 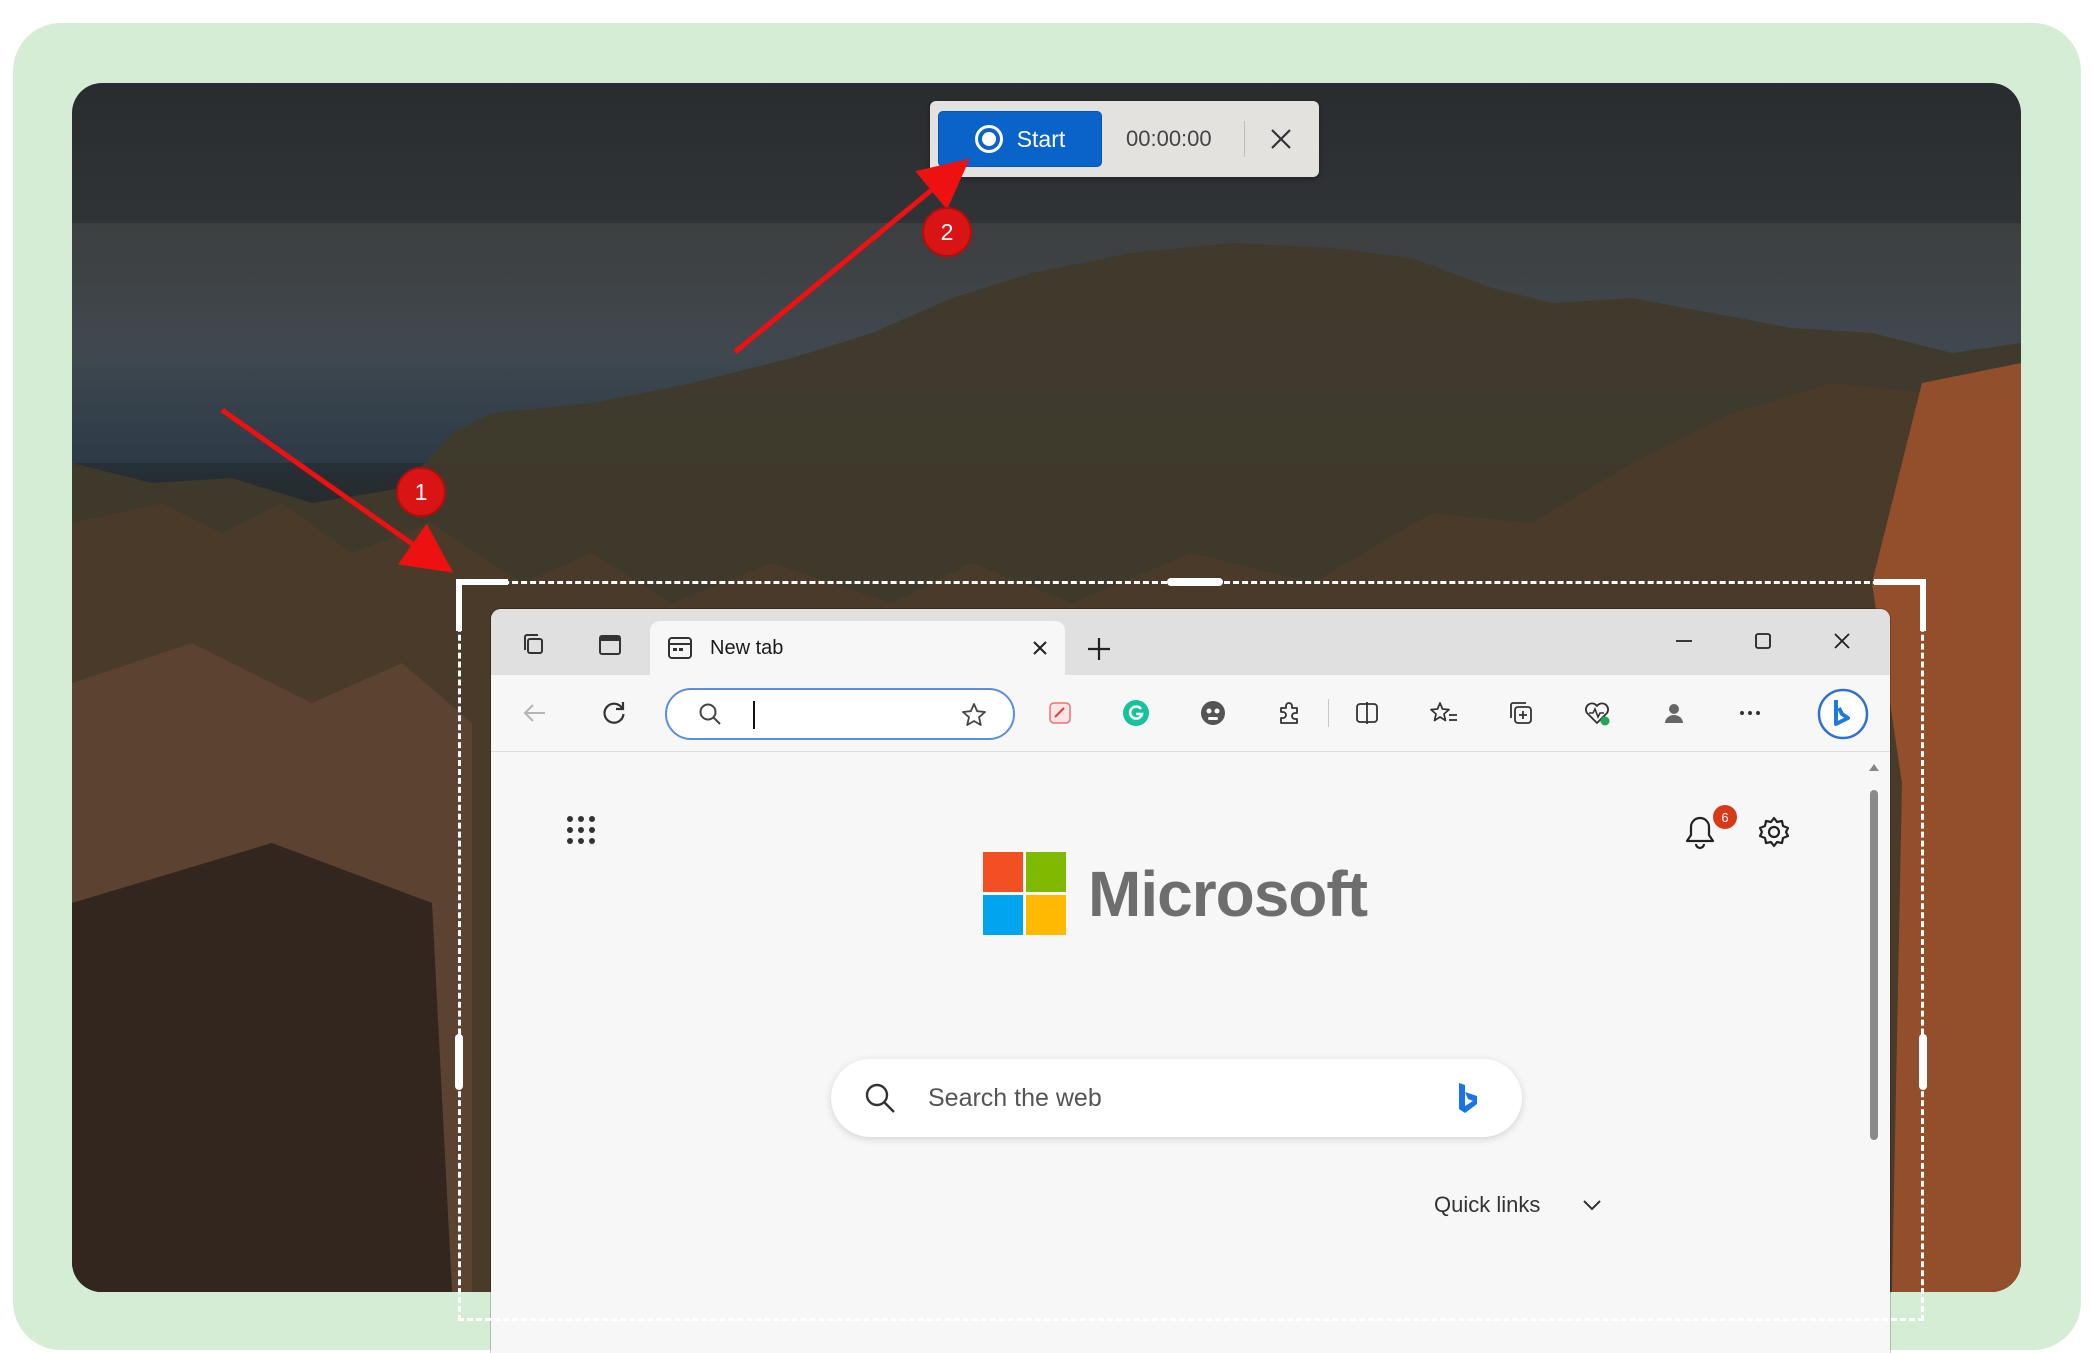 I want to click on resize-corner-top-left, so click(x=482, y=605).